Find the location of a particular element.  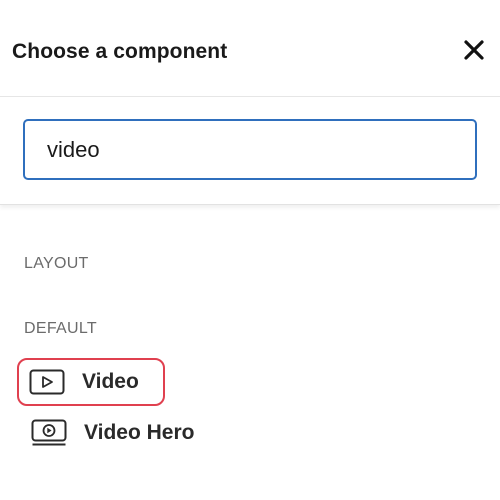

component-item-label: Video Hero is located at coordinates (139, 432).